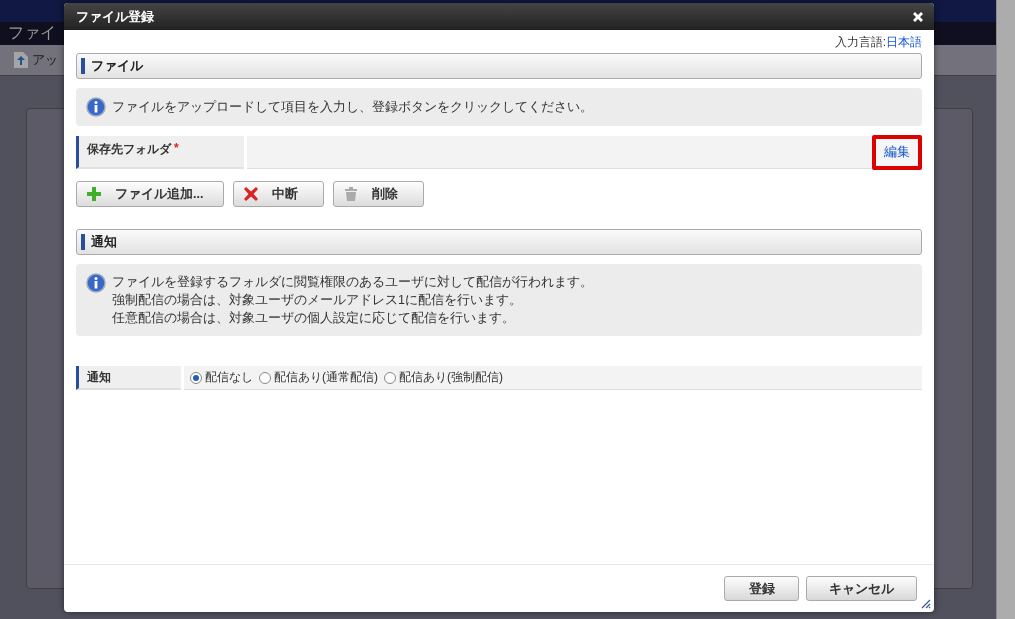 The height and width of the screenshot is (619, 1015). What do you see at coordinates (861, 588) in the screenshot?
I see `cancel-button: キャンセル` at bounding box center [861, 588].